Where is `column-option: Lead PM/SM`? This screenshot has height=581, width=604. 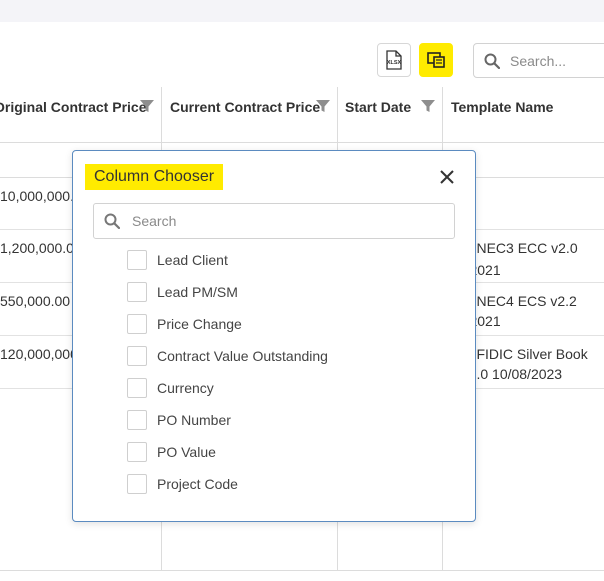 column-option: Lead PM/SM is located at coordinates (182, 292).